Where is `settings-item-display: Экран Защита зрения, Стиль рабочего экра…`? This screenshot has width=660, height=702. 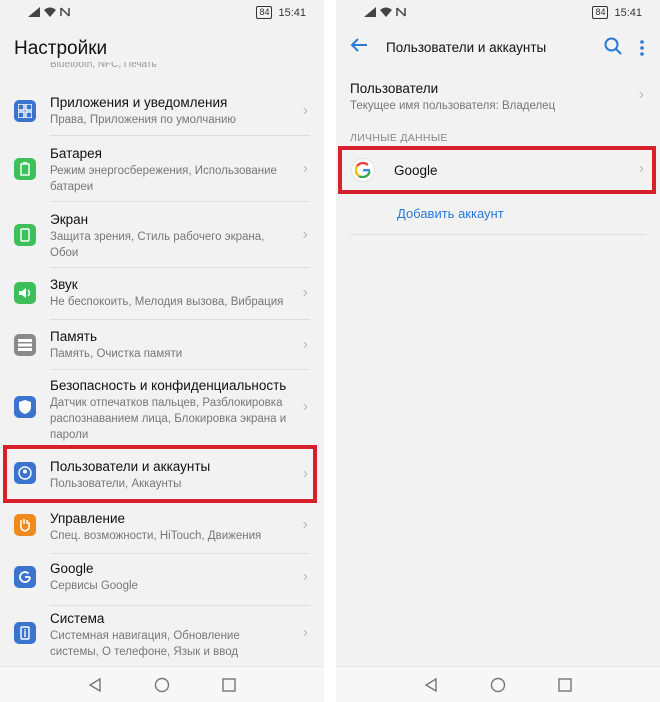 settings-item-display: Экран Защита зрения, Стиль рабочего экра… is located at coordinates (162, 236).